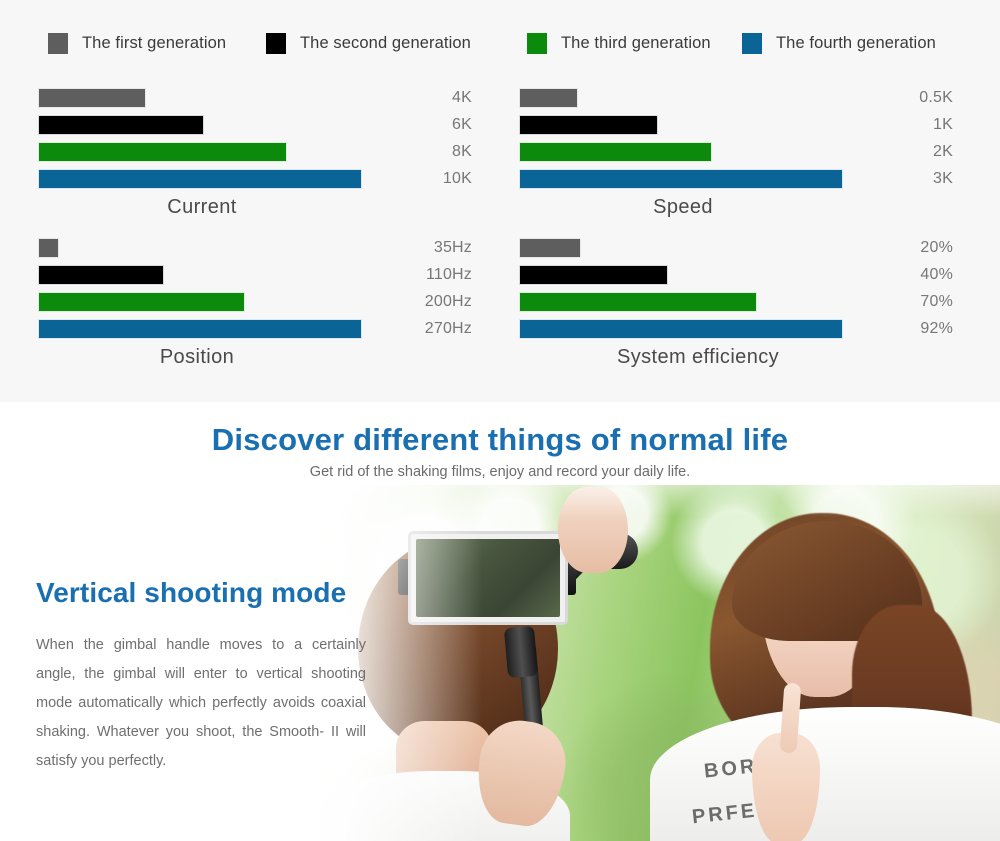 This screenshot has width=1000, height=841. I want to click on bar-row: 20%, so click(728, 248).